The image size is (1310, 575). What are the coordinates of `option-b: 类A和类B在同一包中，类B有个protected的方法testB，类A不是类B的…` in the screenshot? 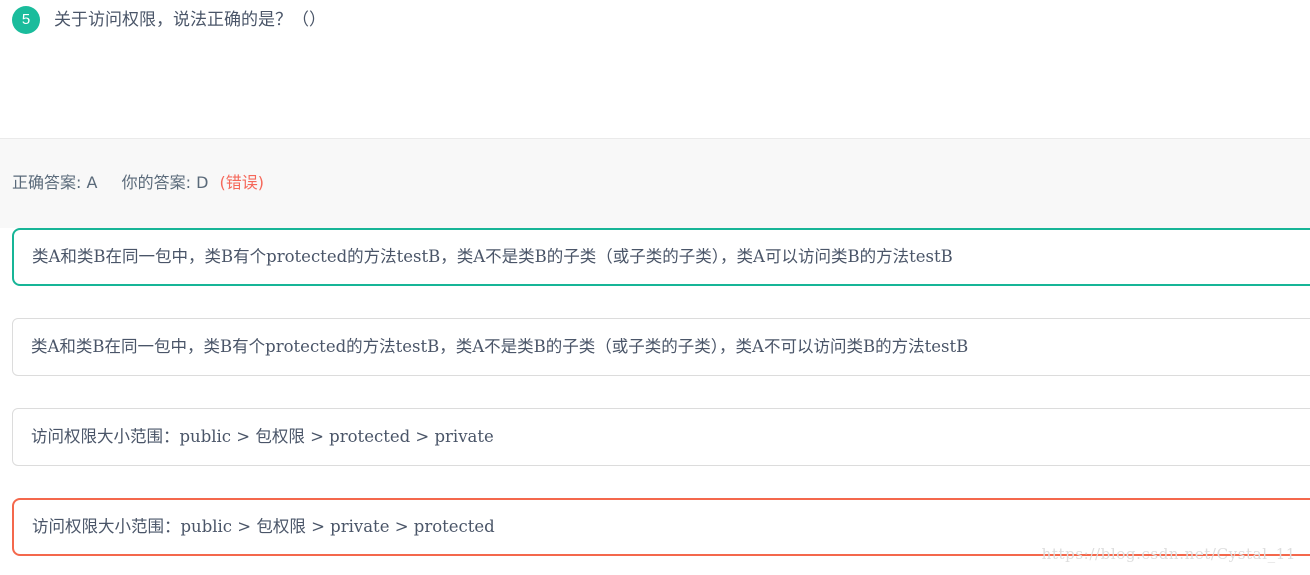 It's located at (661, 347).